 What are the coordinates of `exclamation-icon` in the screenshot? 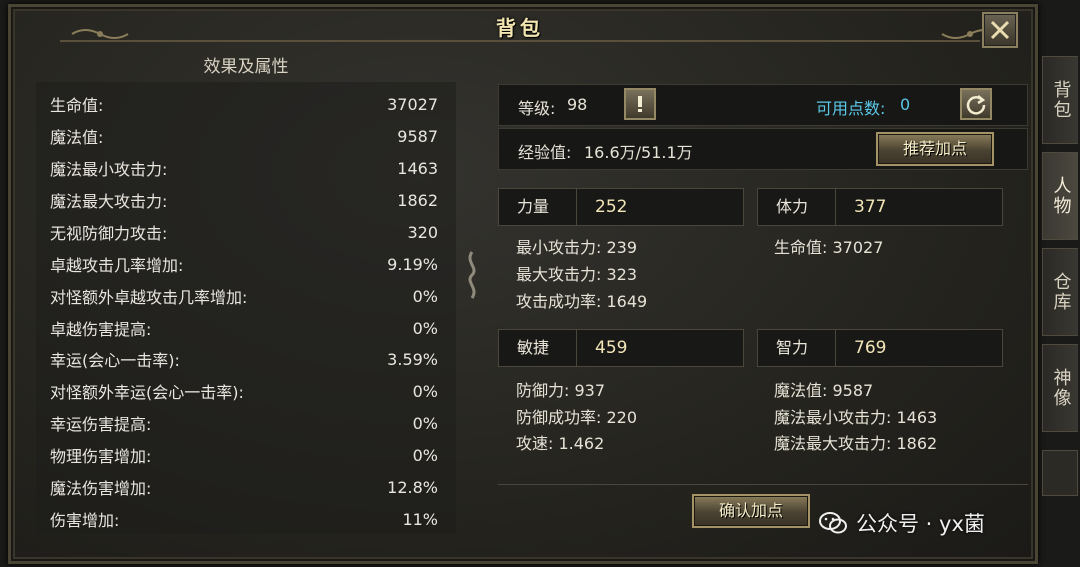 It's located at (640, 104).